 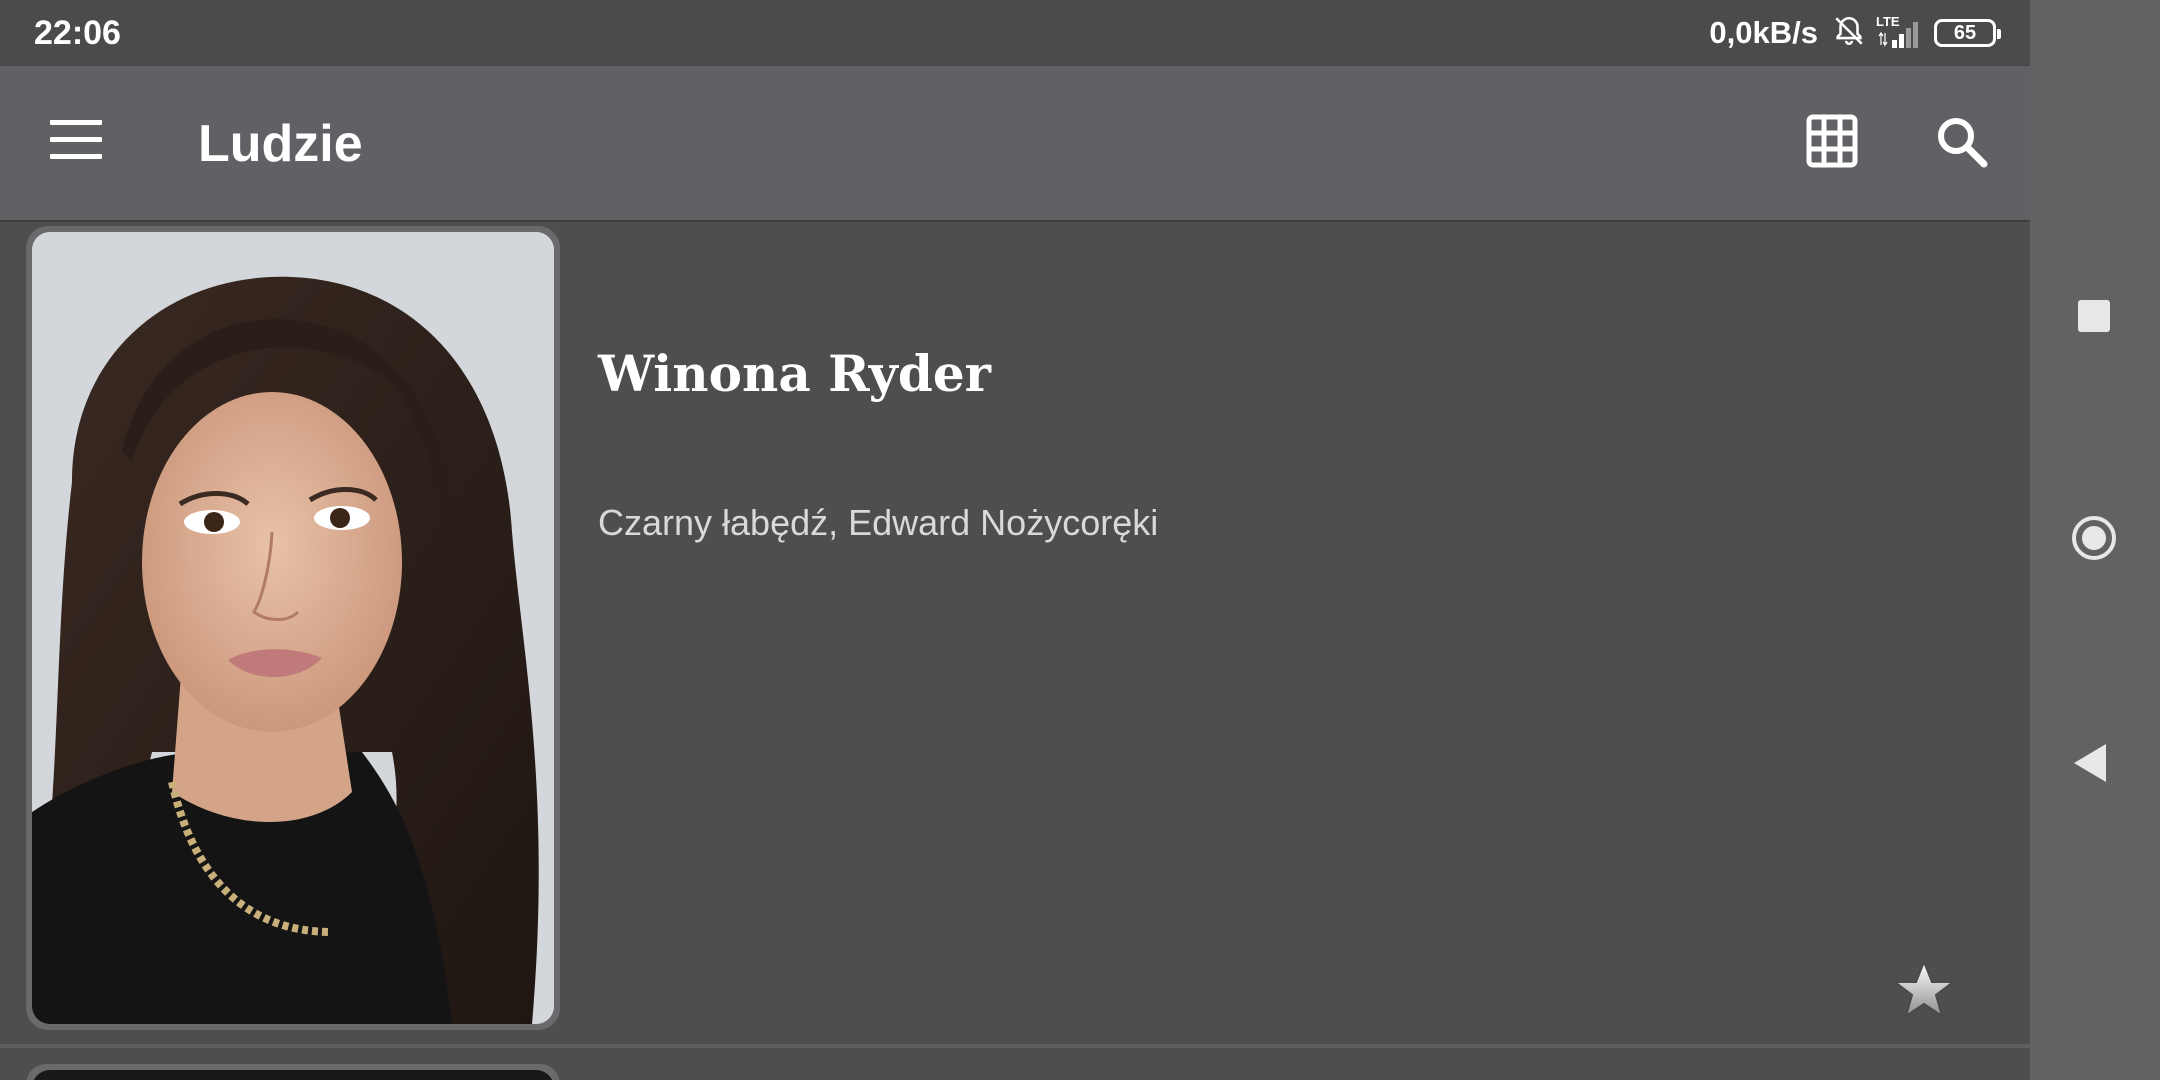 I want to click on menu-icon, so click(x=76, y=140).